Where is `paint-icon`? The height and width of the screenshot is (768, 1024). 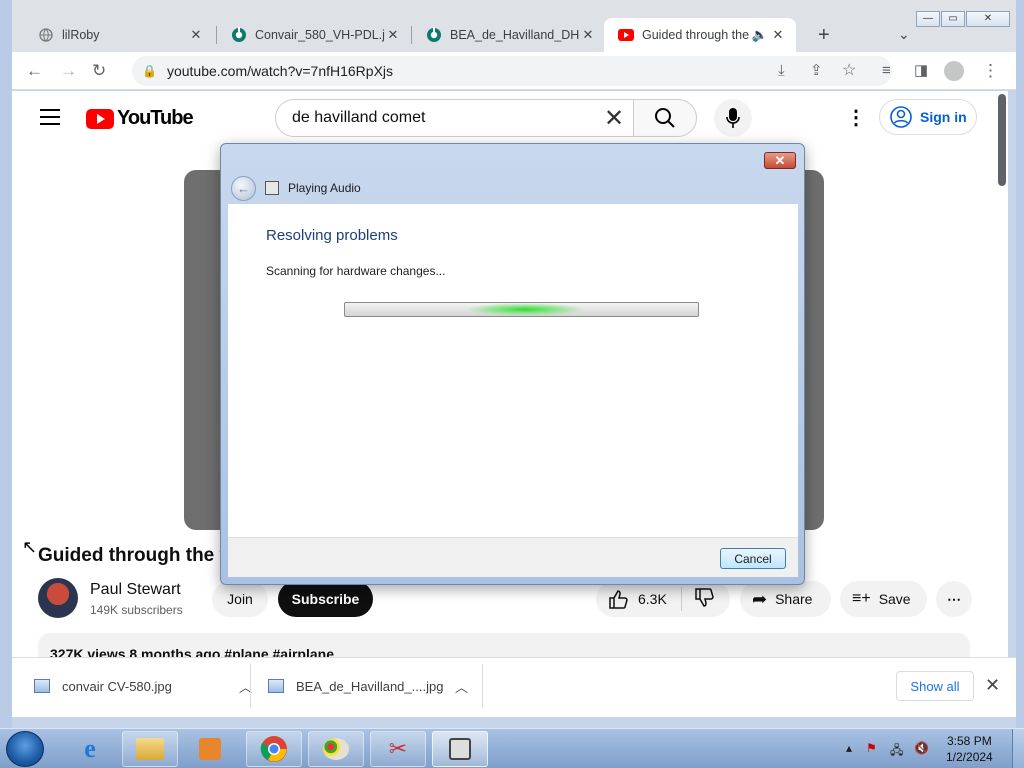
paint-icon is located at coordinates (336, 749).